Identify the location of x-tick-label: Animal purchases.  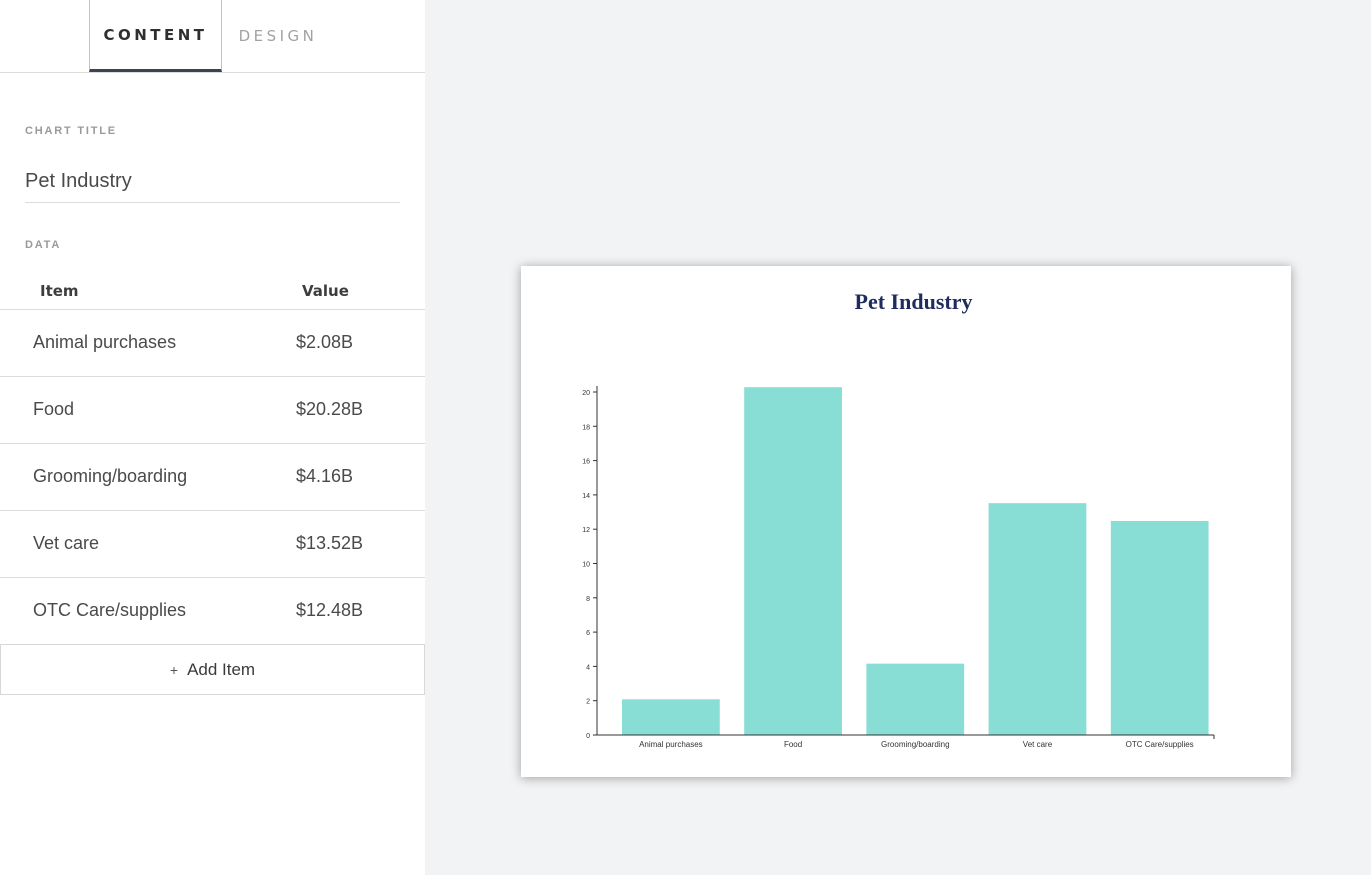
(671, 744).